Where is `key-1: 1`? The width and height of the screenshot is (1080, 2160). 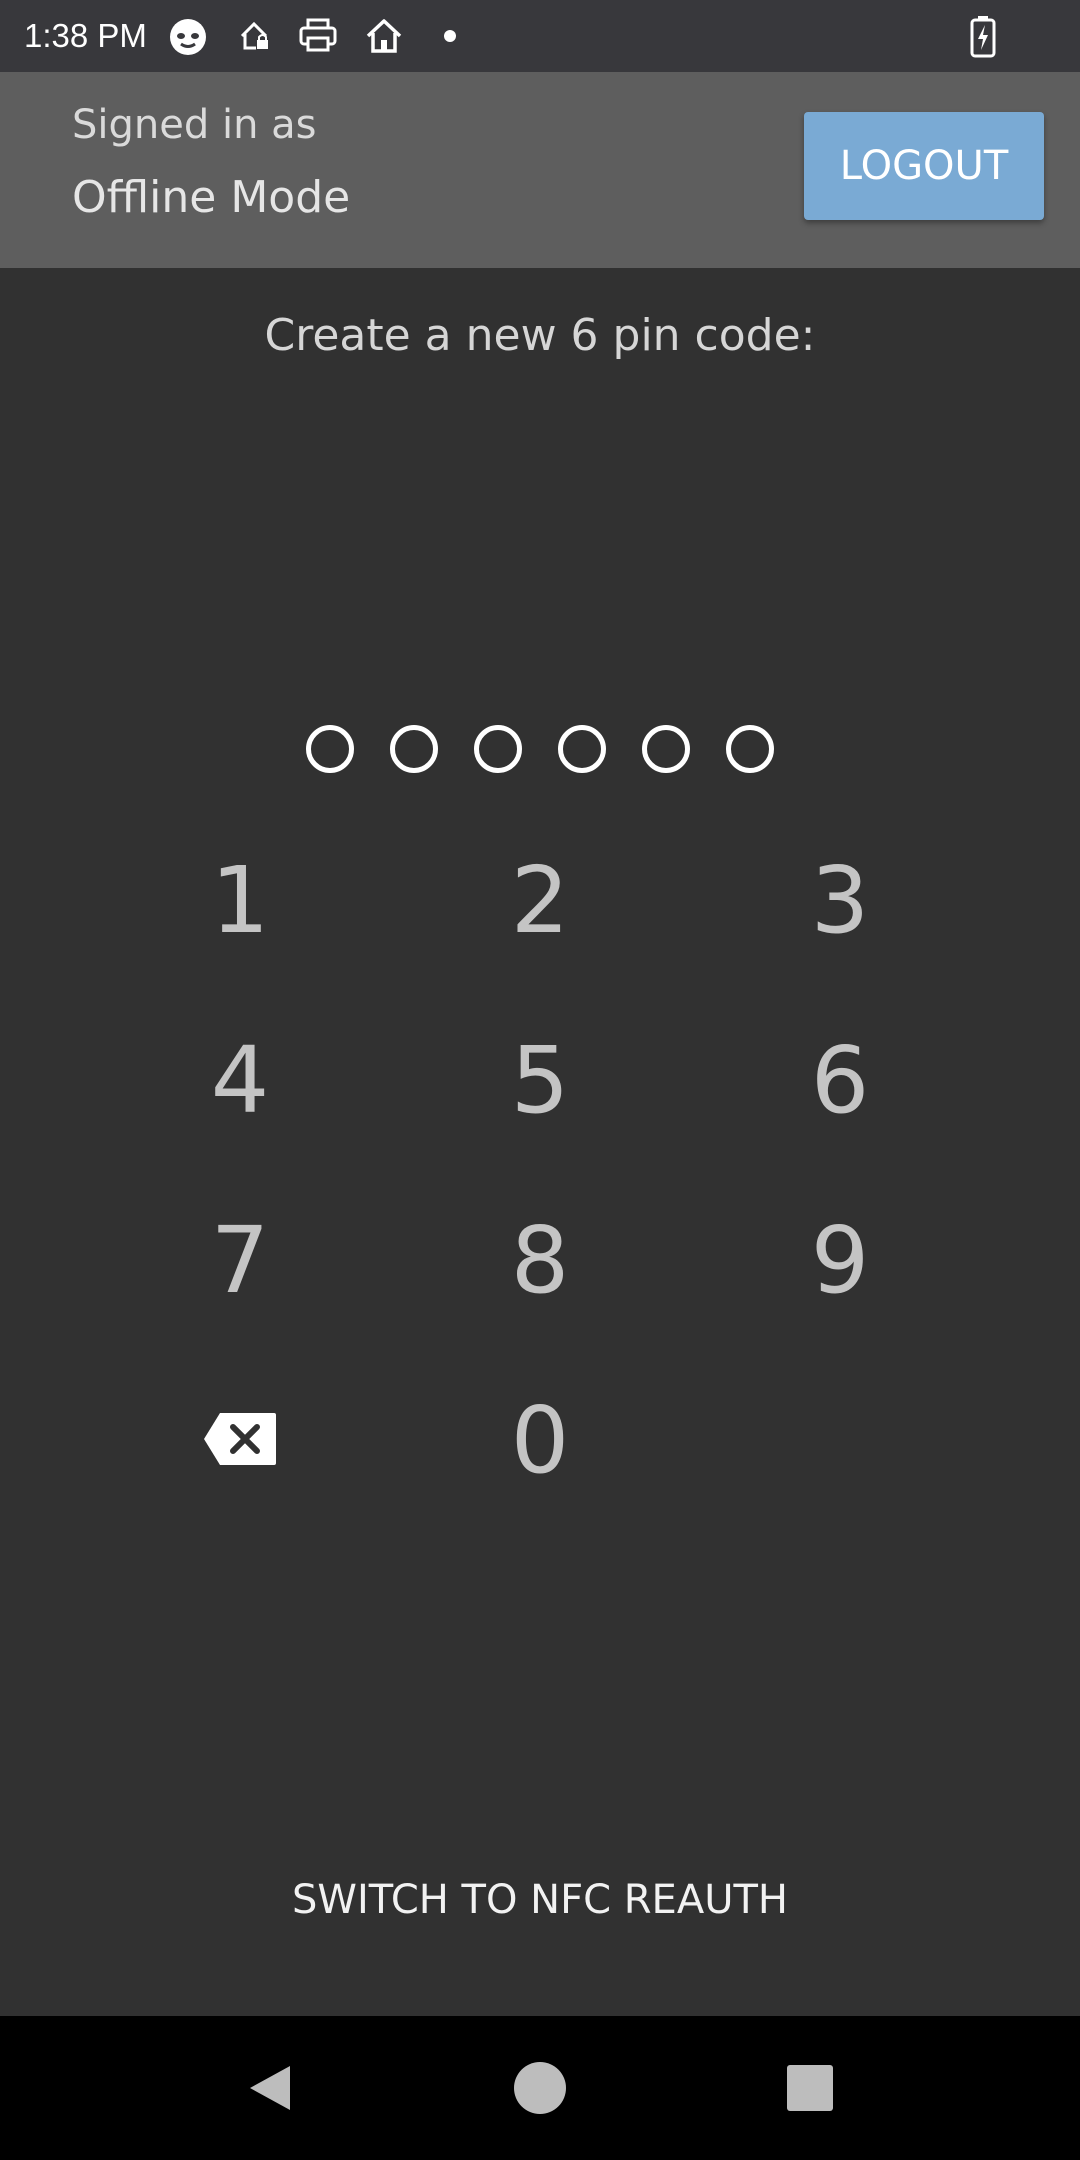 key-1: 1 is located at coordinates (240, 900).